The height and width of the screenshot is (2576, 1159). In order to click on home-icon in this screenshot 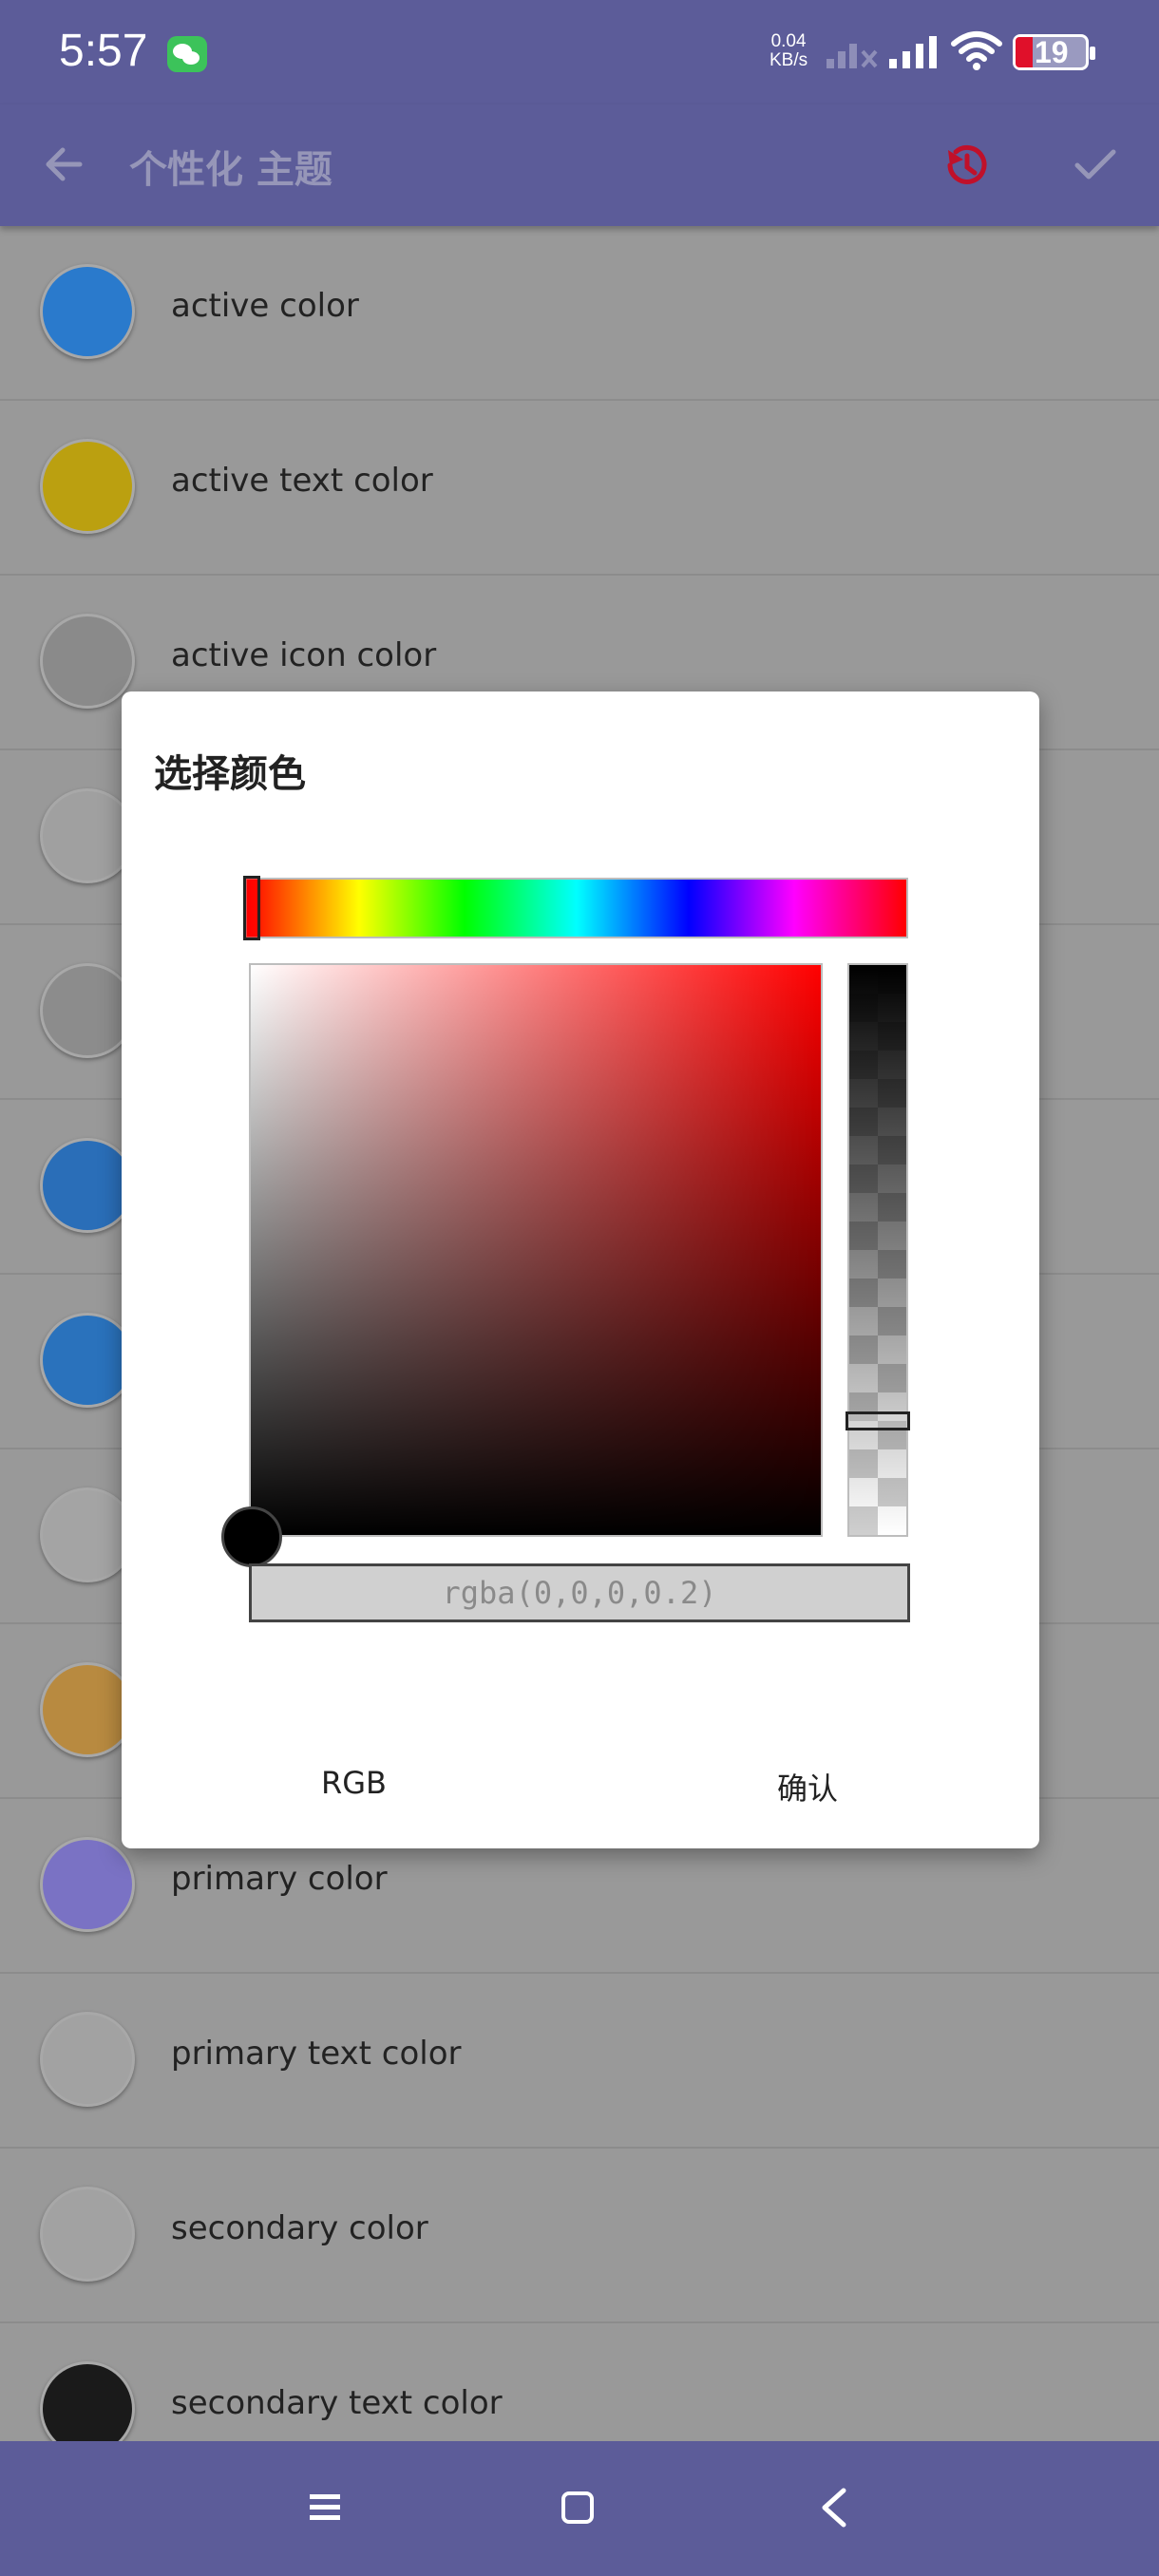, I will do `click(578, 2508)`.